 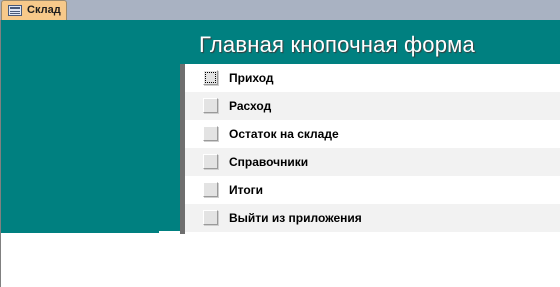 I want to click on form-icon, so click(x=15, y=10).